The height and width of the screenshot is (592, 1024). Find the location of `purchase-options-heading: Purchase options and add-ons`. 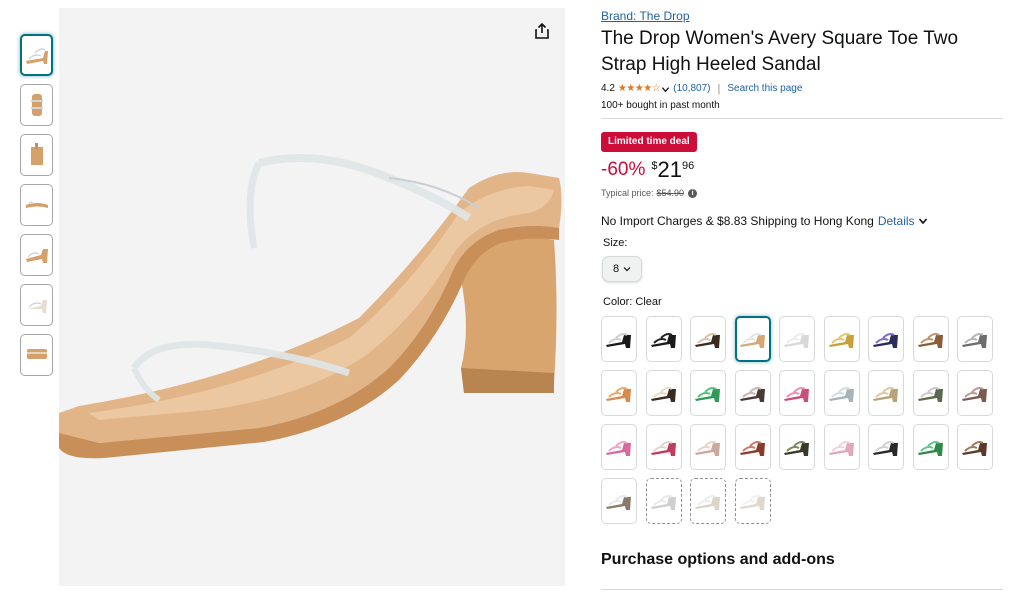

purchase-options-heading: Purchase options and add-ons is located at coordinates (718, 559).